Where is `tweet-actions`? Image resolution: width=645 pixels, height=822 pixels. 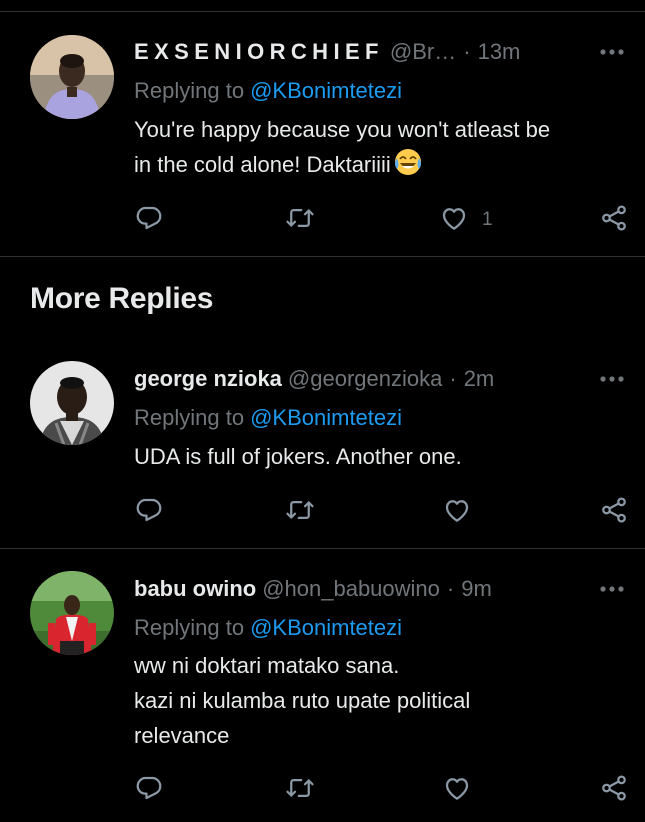
tweet-actions is located at coordinates (384, 790).